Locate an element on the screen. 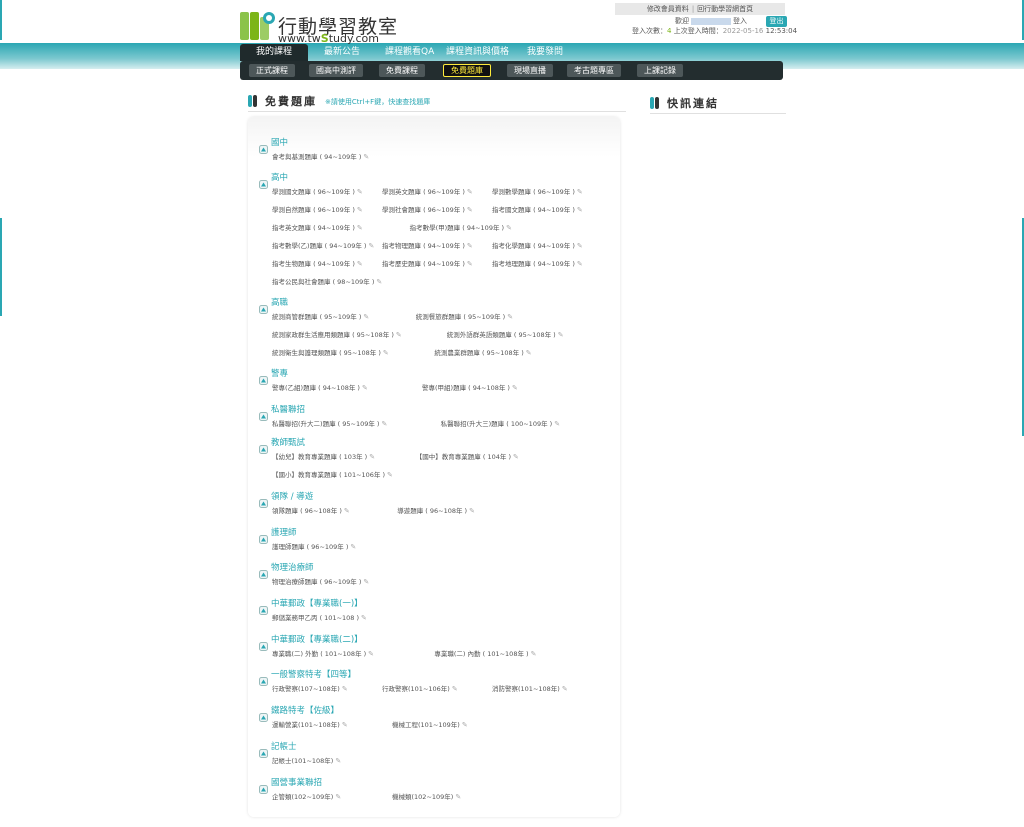  question-bank-link: 行政警察(101~106年) ✎ is located at coordinates (420, 689).